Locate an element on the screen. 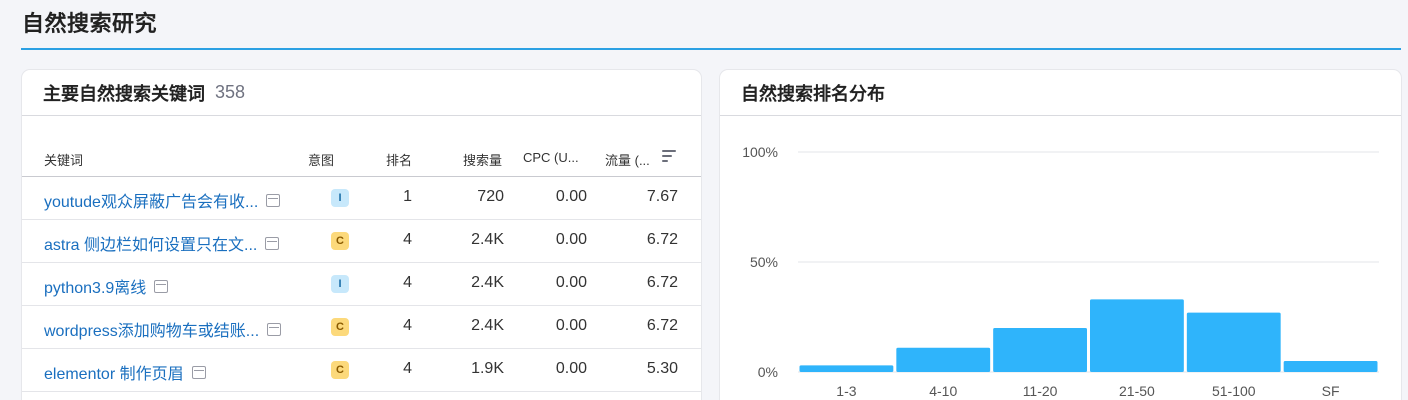  volume-value: 1.9K is located at coordinates (487, 368).